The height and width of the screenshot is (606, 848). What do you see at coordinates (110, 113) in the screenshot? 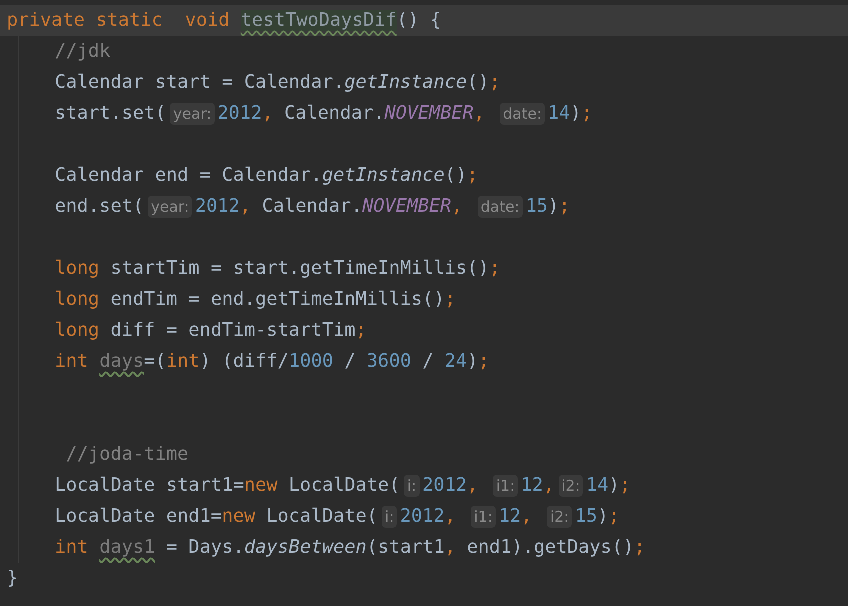
I see `code-text: start.set(` at bounding box center [110, 113].